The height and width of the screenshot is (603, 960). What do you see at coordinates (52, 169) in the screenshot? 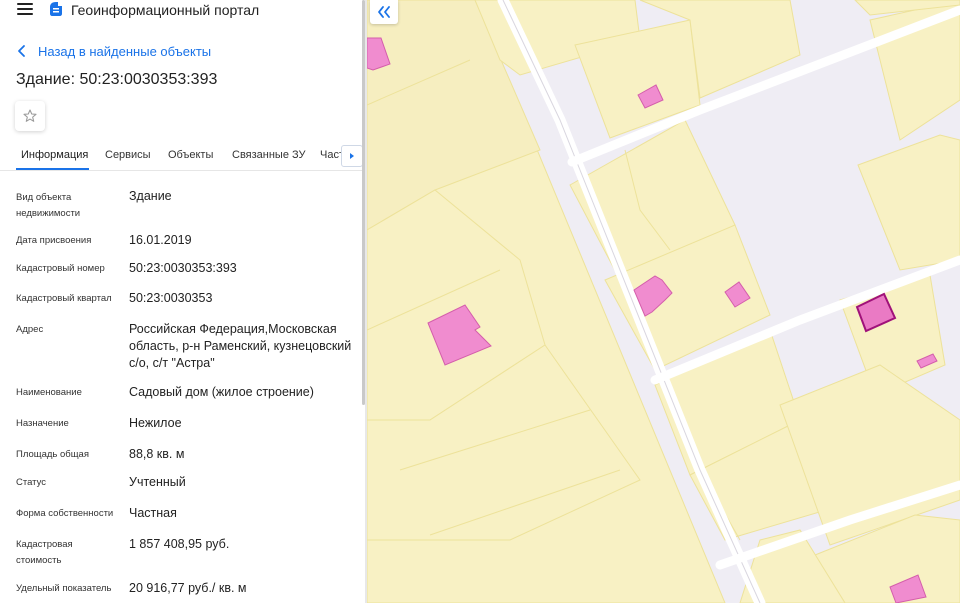
I see `active-tab-indicator` at bounding box center [52, 169].